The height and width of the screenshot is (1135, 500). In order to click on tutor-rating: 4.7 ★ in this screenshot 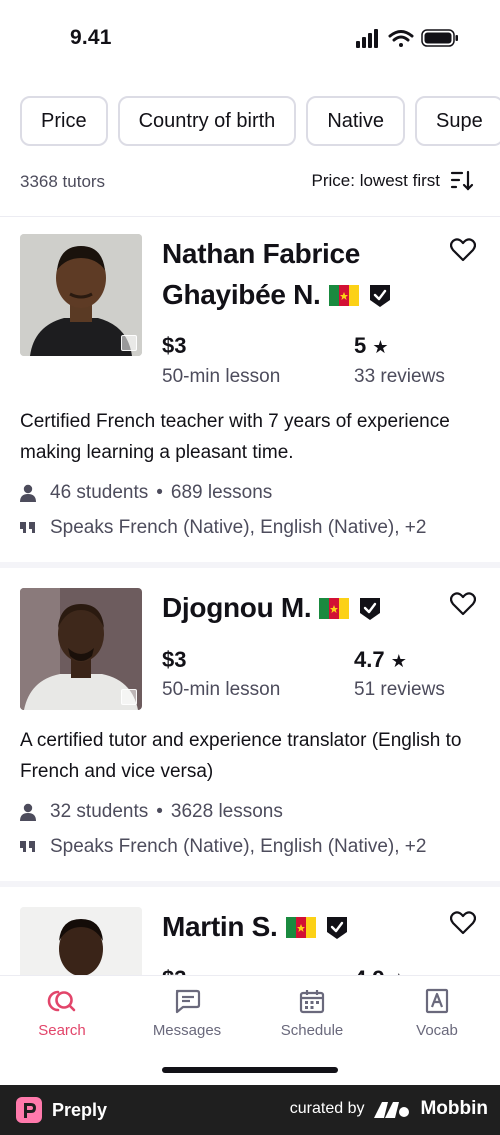, I will do `click(380, 660)`.